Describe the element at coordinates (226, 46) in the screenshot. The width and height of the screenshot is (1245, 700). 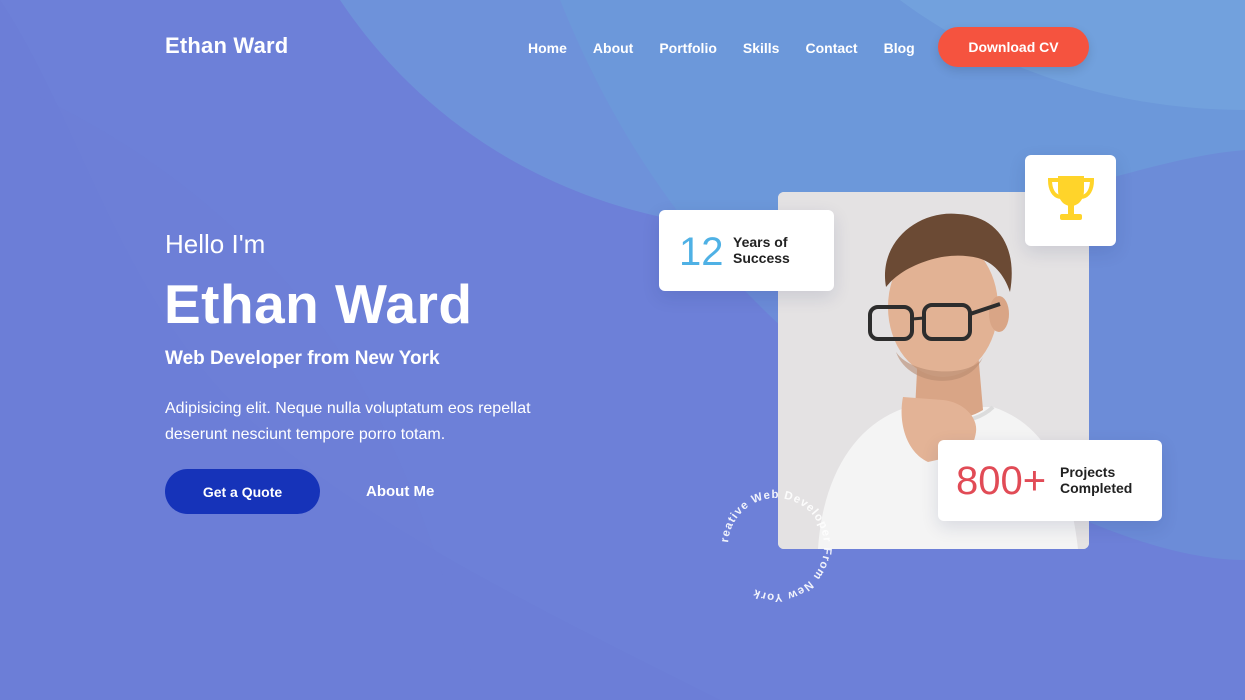
I see `site-logo: Ethan Ward` at that location.